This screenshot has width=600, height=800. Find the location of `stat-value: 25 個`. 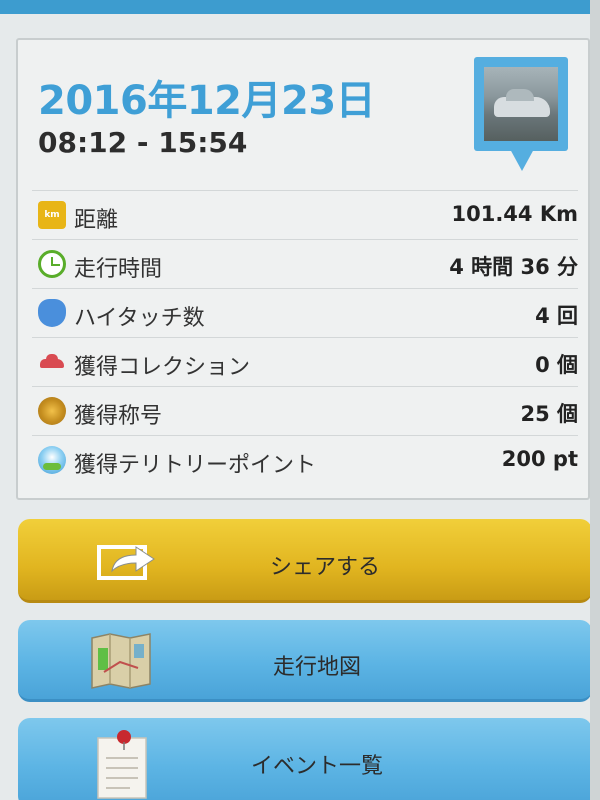

stat-value: 25 個 is located at coordinates (549, 414).